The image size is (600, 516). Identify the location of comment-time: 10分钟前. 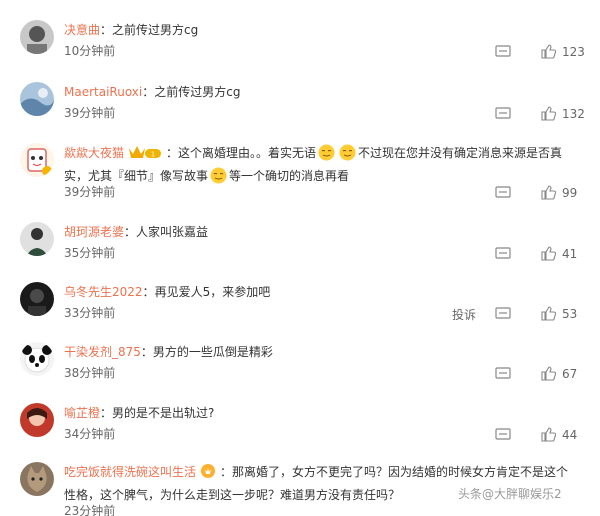
(90, 51).